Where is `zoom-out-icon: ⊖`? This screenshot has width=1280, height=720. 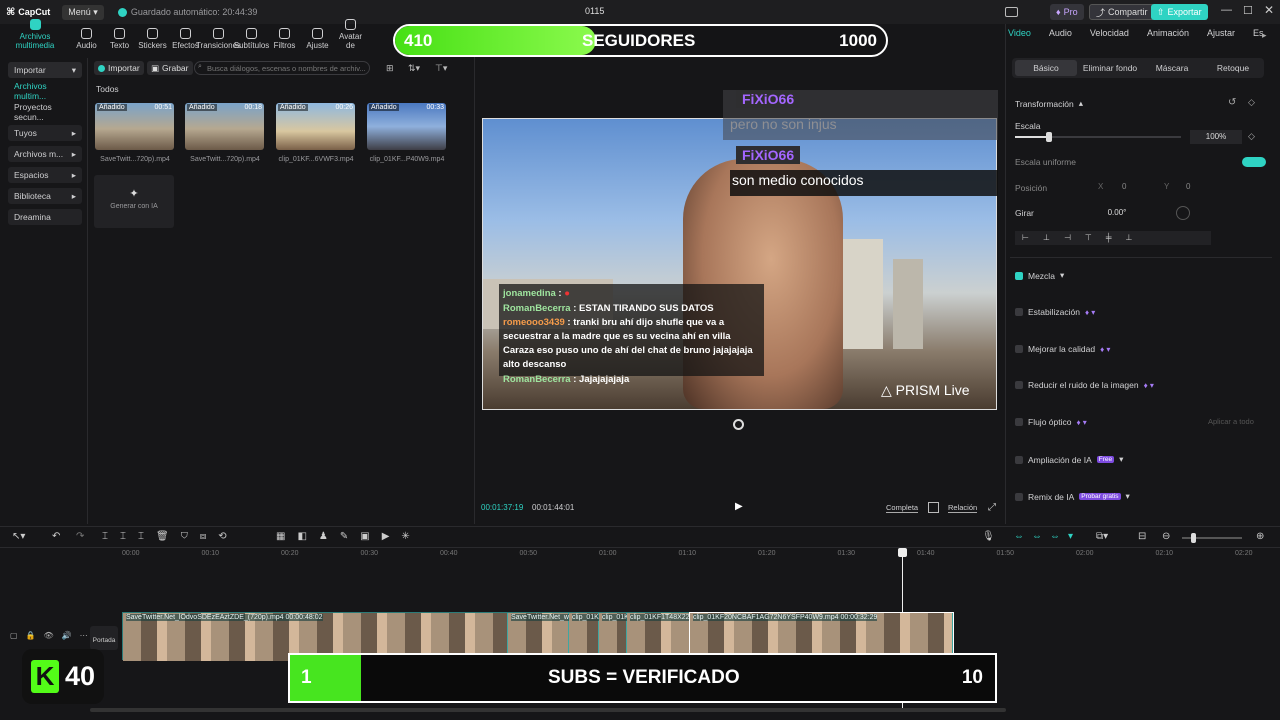
zoom-out-icon: ⊖ is located at coordinates (1166, 536).